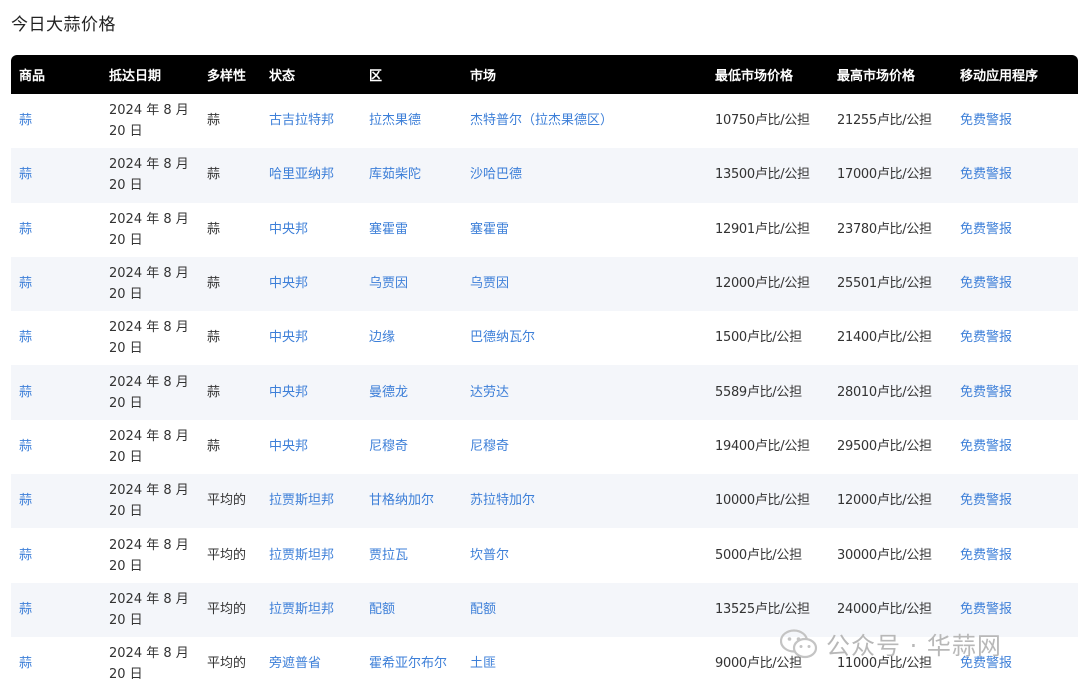 The image size is (1080, 691). What do you see at coordinates (768, 175) in the screenshot?
I see `cell-min_price: 13500卢比/公担` at bounding box center [768, 175].